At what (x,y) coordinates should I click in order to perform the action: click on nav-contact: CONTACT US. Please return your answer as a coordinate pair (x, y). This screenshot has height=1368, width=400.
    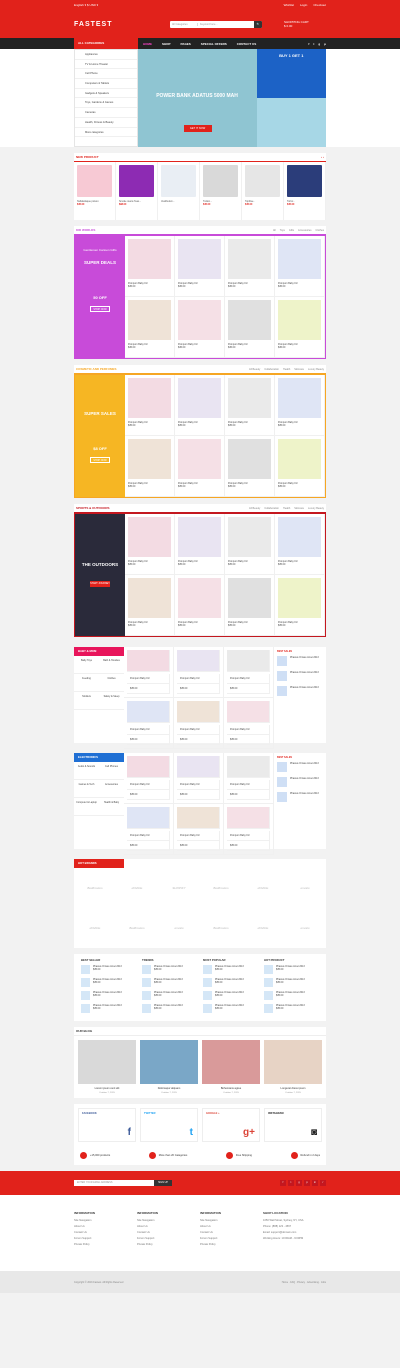
    Looking at the image, I should click on (246, 44).